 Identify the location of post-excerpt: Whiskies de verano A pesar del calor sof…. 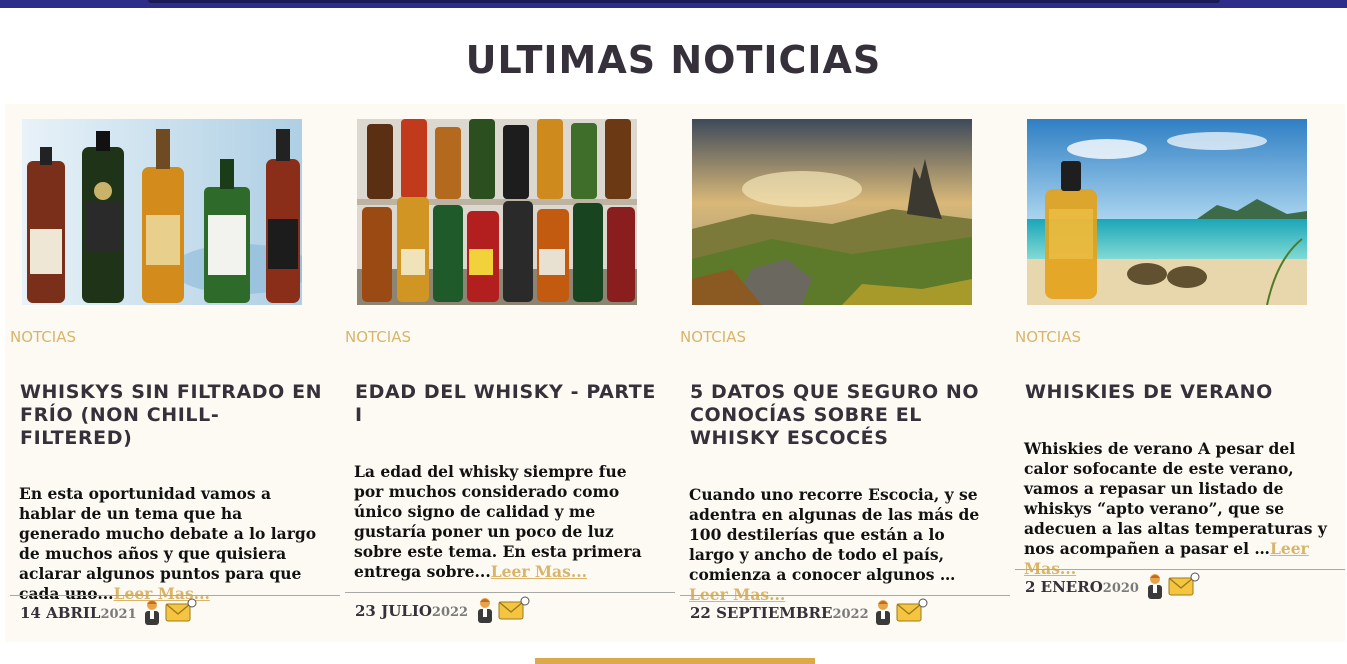
(1176, 509).